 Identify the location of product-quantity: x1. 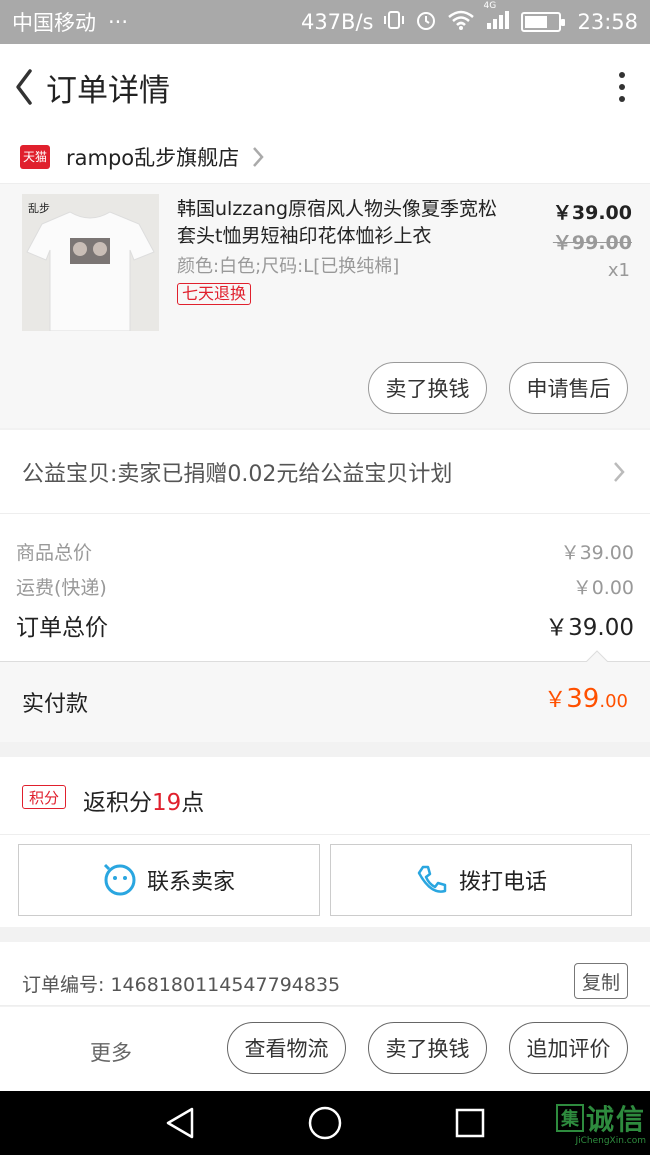
(618, 270).